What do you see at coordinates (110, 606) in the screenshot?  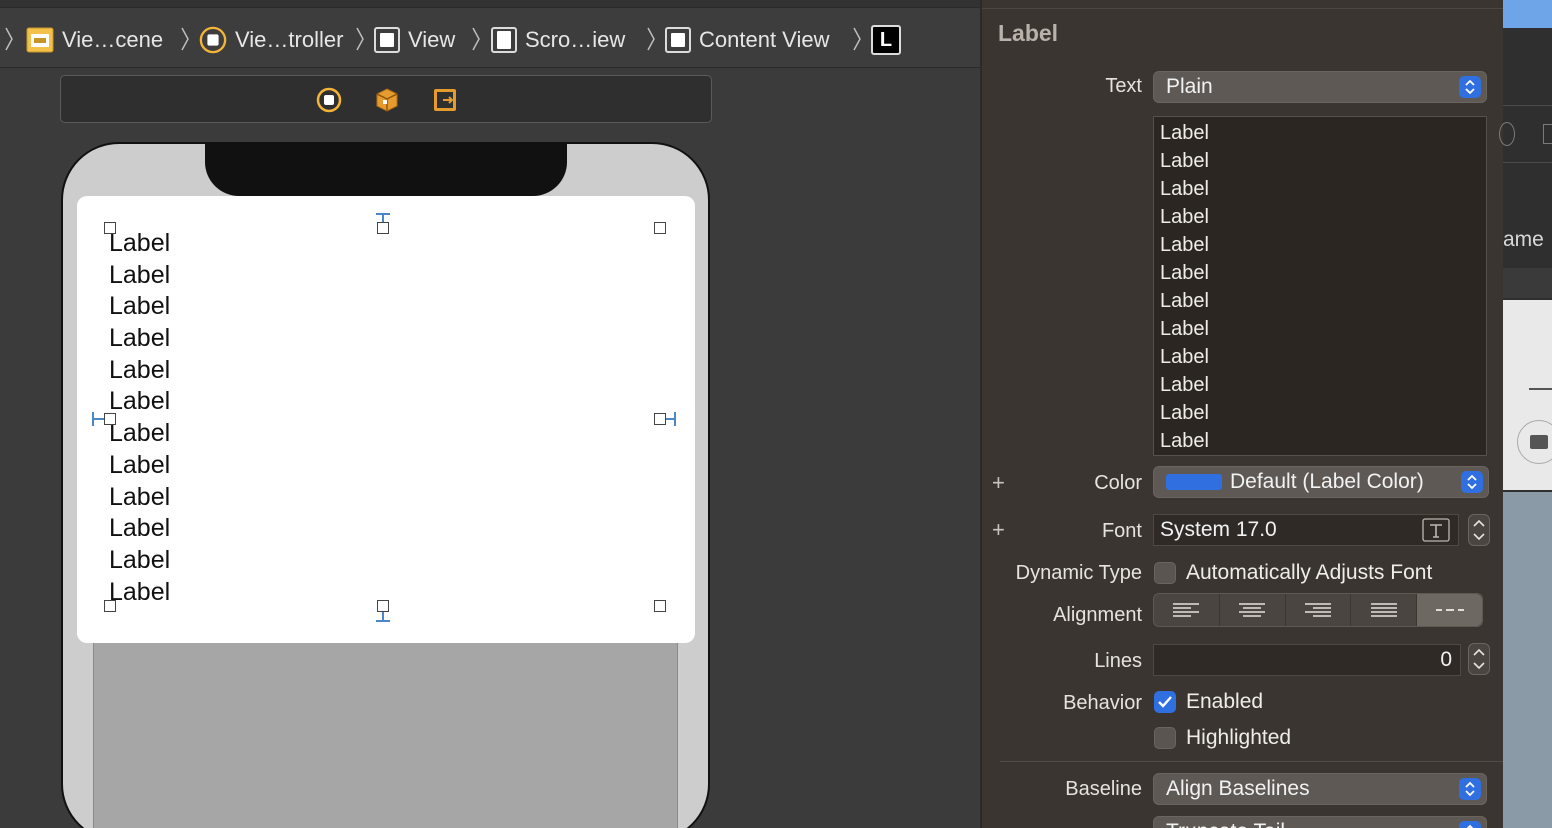 I see `resize-handle-bottom-left` at bounding box center [110, 606].